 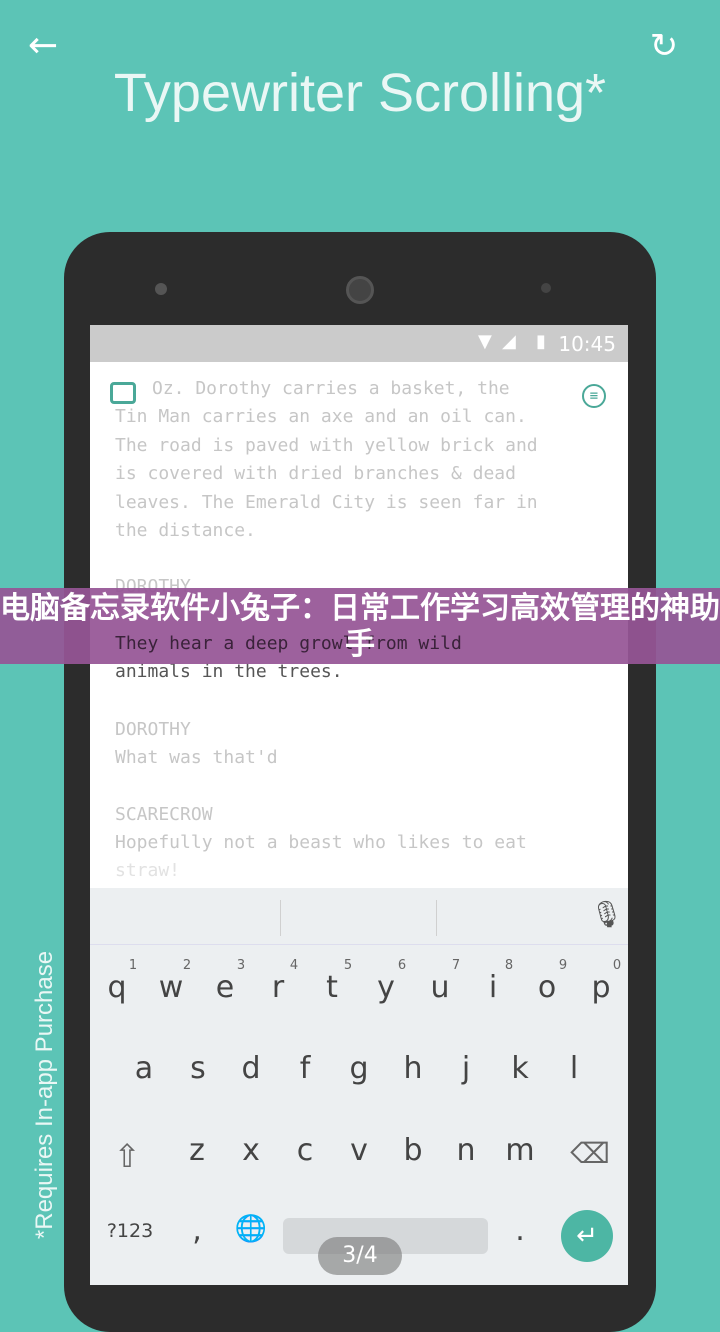 I want to click on key-number-hint: 8, so click(x=509, y=965).